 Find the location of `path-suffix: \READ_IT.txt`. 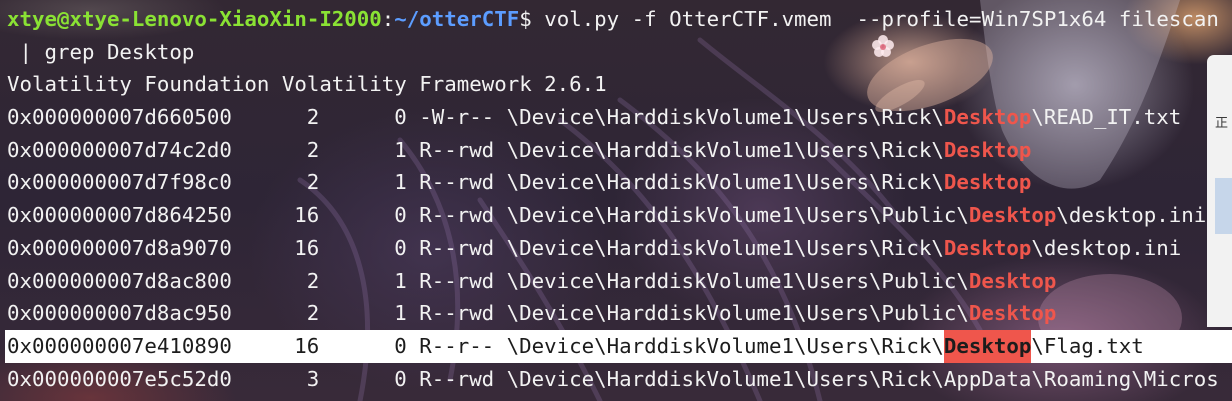

path-suffix: \READ_IT.txt is located at coordinates (1106, 117).